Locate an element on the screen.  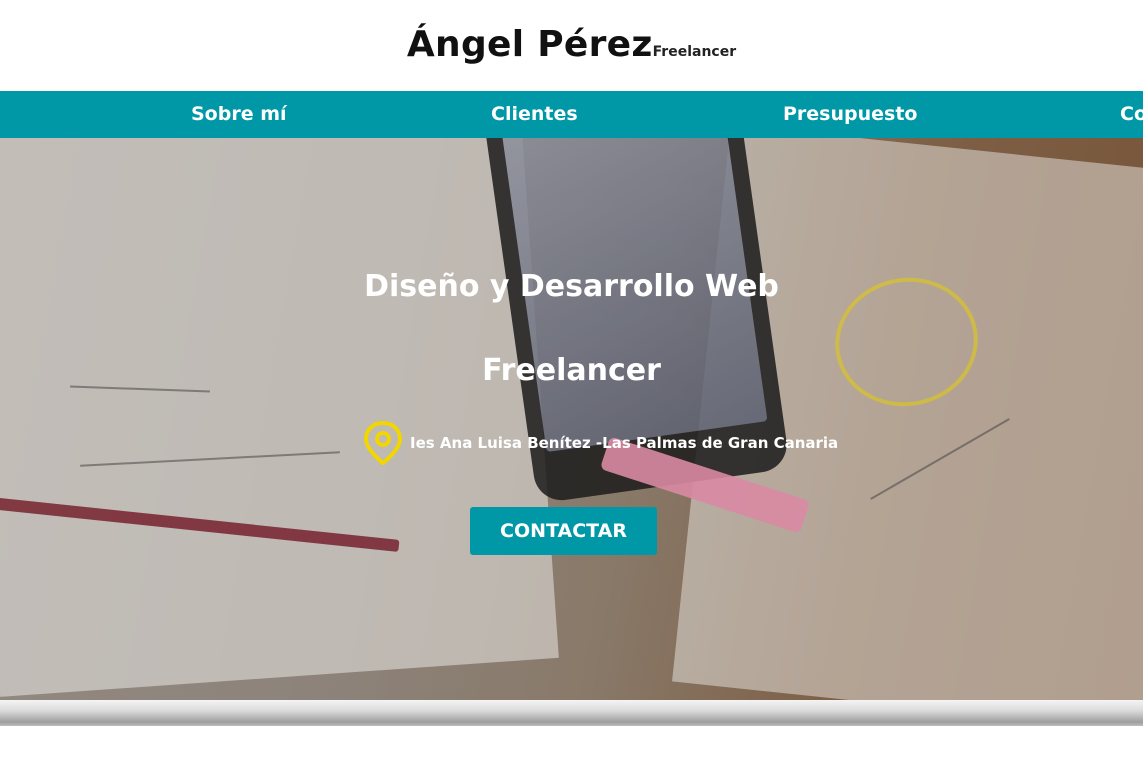
hero-subtitle: Freelancer is located at coordinates (571, 370).